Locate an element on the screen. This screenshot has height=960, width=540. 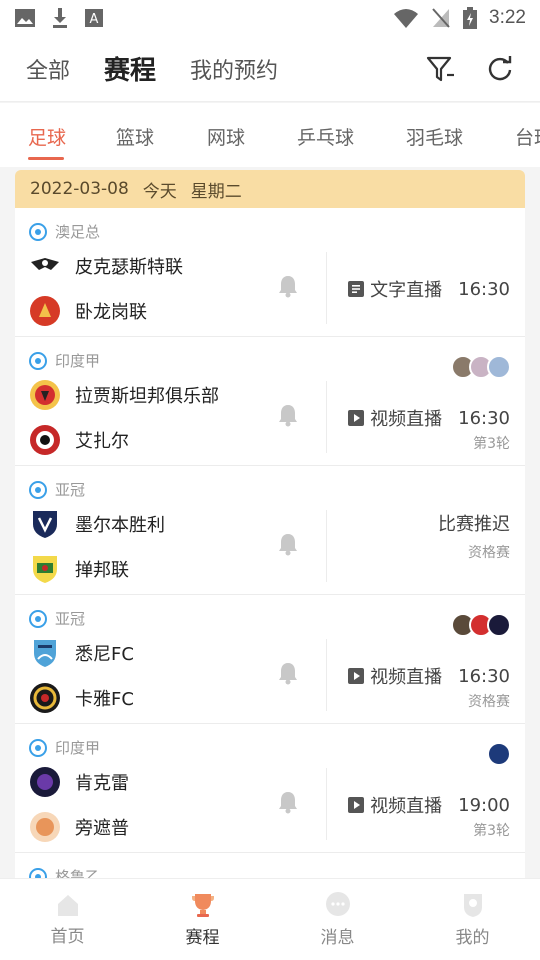
home-icon is located at coordinates (67, 905).